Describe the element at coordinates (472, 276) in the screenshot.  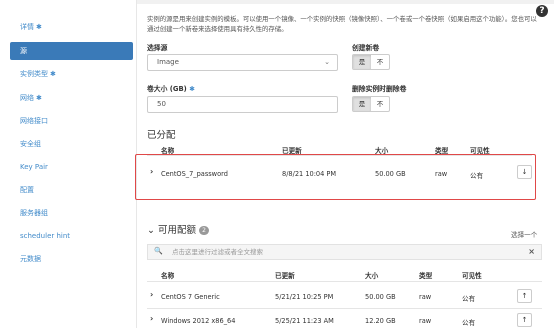
I see `available-header-visibility: 可见性` at that location.